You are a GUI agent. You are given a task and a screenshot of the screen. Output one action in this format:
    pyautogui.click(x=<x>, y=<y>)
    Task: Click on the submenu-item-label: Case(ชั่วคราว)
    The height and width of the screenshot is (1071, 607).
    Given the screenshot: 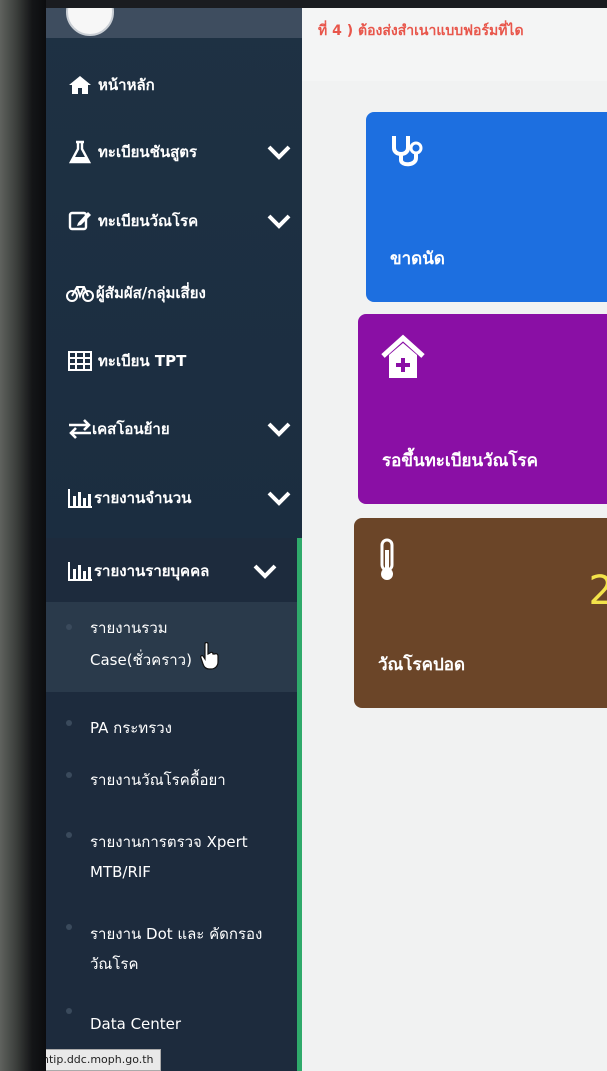 What is the action you would take?
    pyautogui.click(x=141, y=660)
    